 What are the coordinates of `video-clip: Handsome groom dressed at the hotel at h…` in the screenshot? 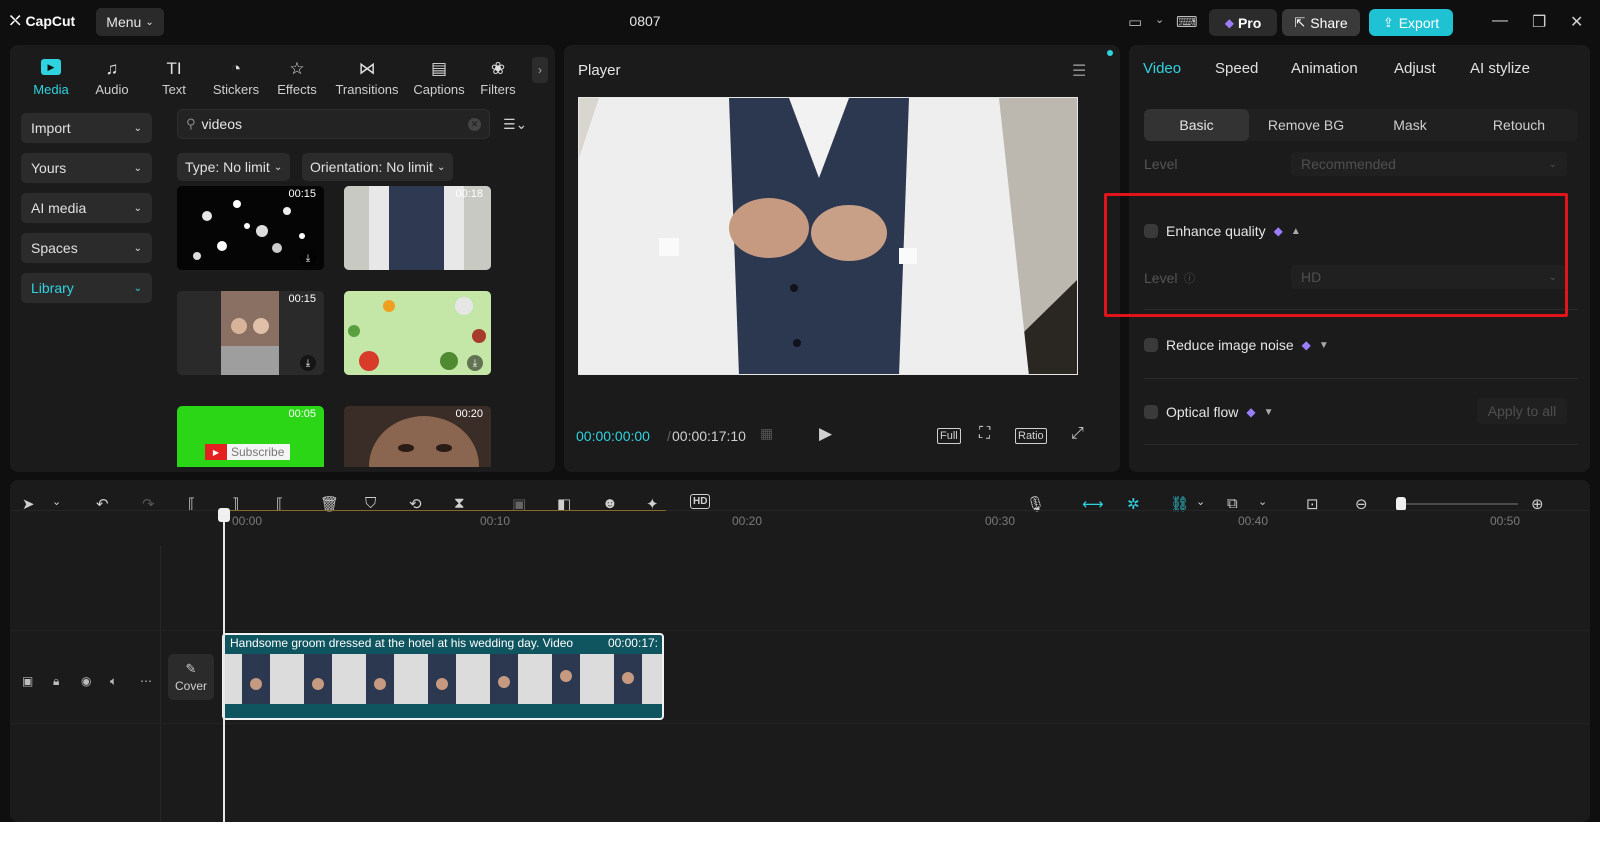 It's located at (443, 676).